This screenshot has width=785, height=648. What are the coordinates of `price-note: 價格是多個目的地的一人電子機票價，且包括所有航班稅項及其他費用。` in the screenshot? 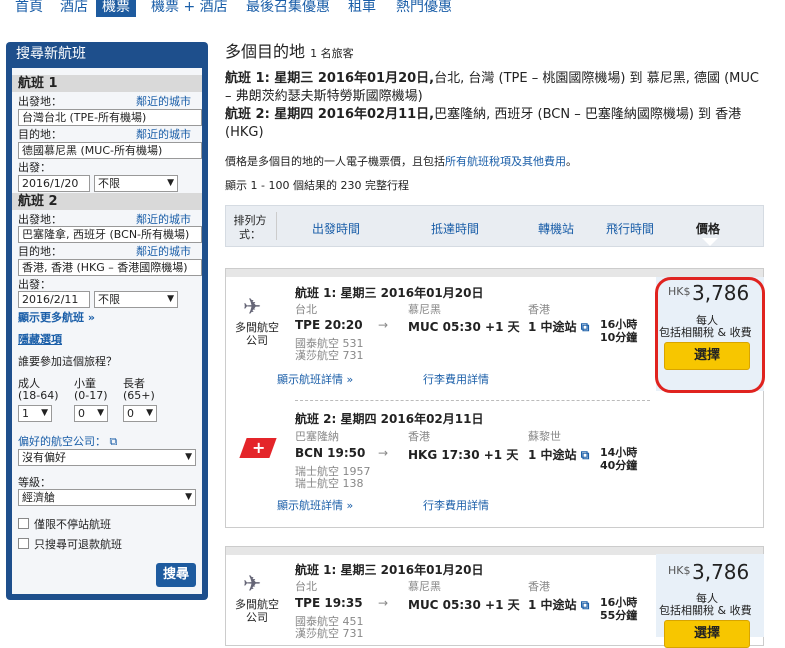 It's located at (401, 161).